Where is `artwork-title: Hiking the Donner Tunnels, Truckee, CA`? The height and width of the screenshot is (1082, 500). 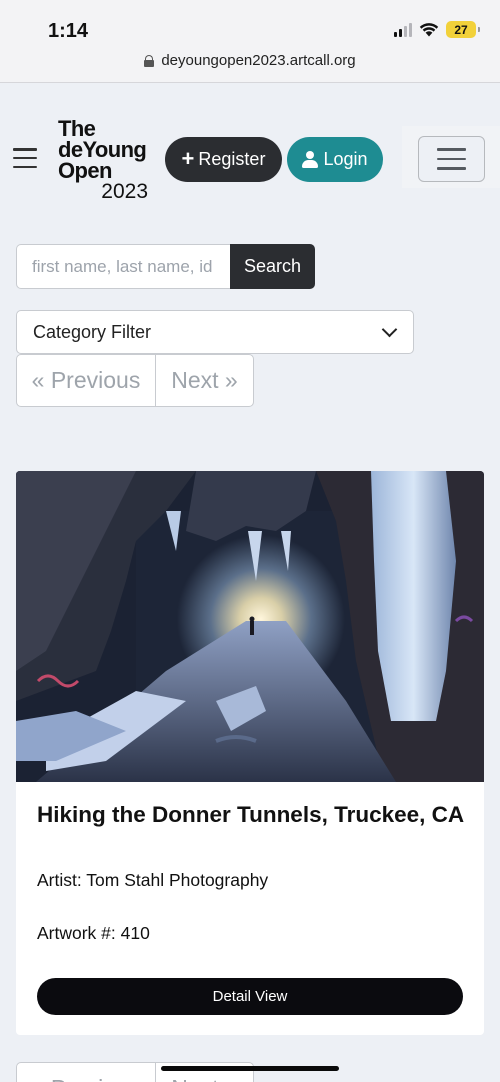 artwork-title: Hiking the Donner Tunnels, Truckee, CA is located at coordinates (251, 814).